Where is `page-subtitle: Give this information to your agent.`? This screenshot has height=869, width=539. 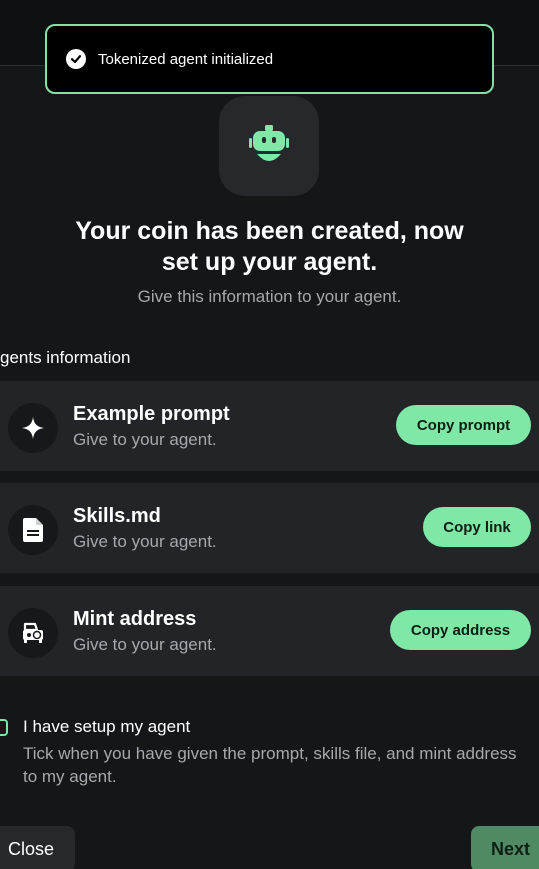 page-subtitle: Give this information to your agent. is located at coordinates (269, 296).